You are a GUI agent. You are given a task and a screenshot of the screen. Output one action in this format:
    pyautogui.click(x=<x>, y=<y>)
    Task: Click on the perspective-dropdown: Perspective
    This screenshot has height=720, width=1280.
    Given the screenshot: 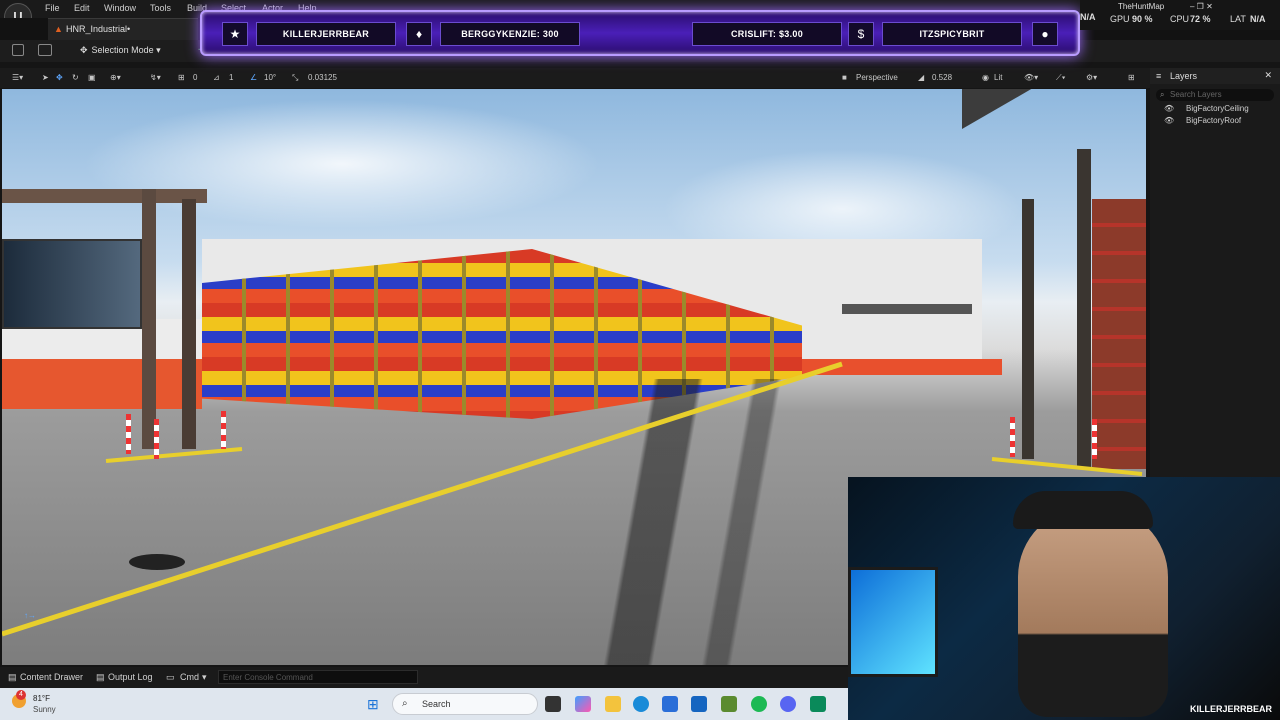 What is the action you would take?
    pyautogui.click(x=877, y=77)
    